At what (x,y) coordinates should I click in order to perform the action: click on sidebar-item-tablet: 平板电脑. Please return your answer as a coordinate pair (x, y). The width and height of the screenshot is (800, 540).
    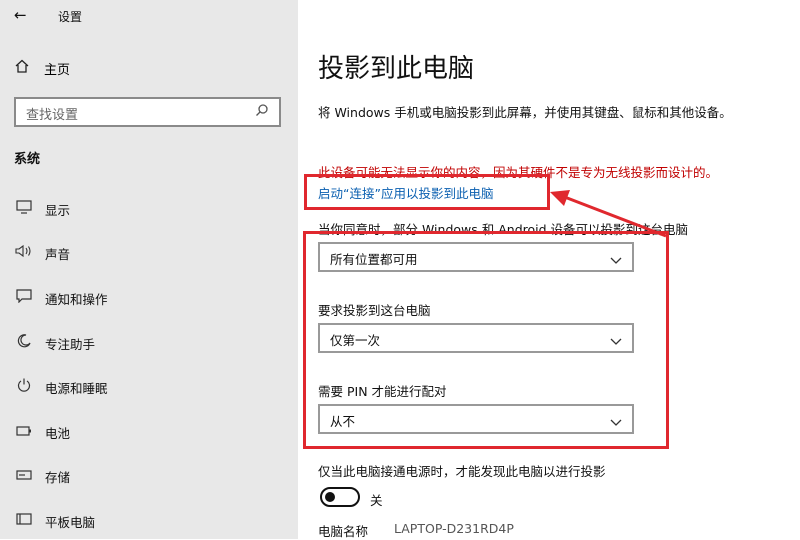
    Looking at the image, I should click on (54, 521).